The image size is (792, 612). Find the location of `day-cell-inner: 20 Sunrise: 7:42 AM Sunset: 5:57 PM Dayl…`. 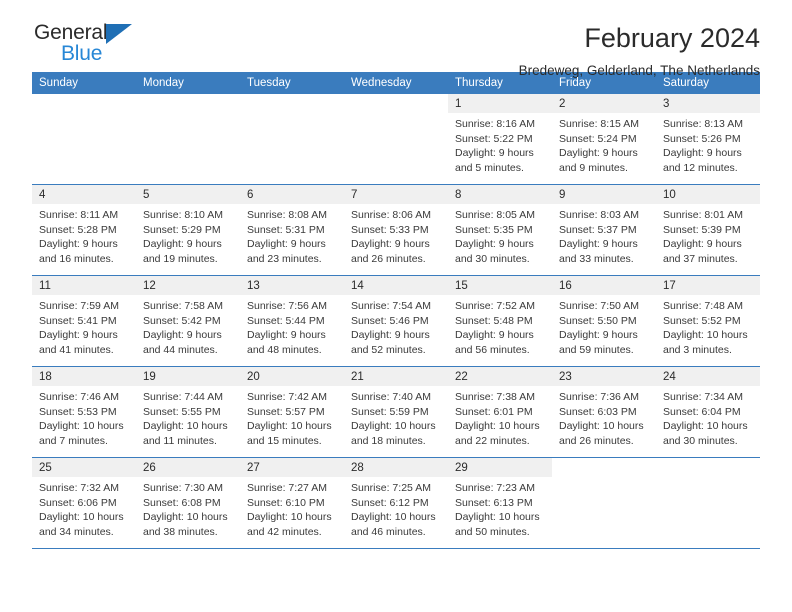

day-cell-inner: 20 Sunrise: 7:42 AM Sunset: 5:57 PM Dayl… is located at coordinates (292, 412).